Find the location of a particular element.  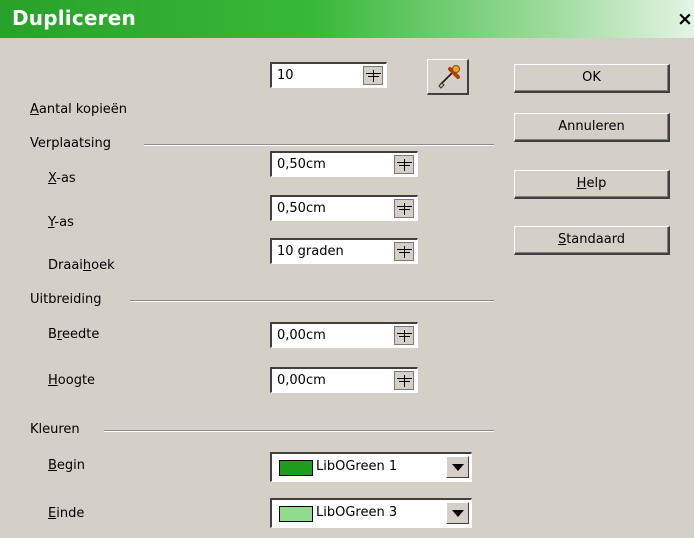

y-axis-value: 0,50cm is located at coordinates (301, 208).